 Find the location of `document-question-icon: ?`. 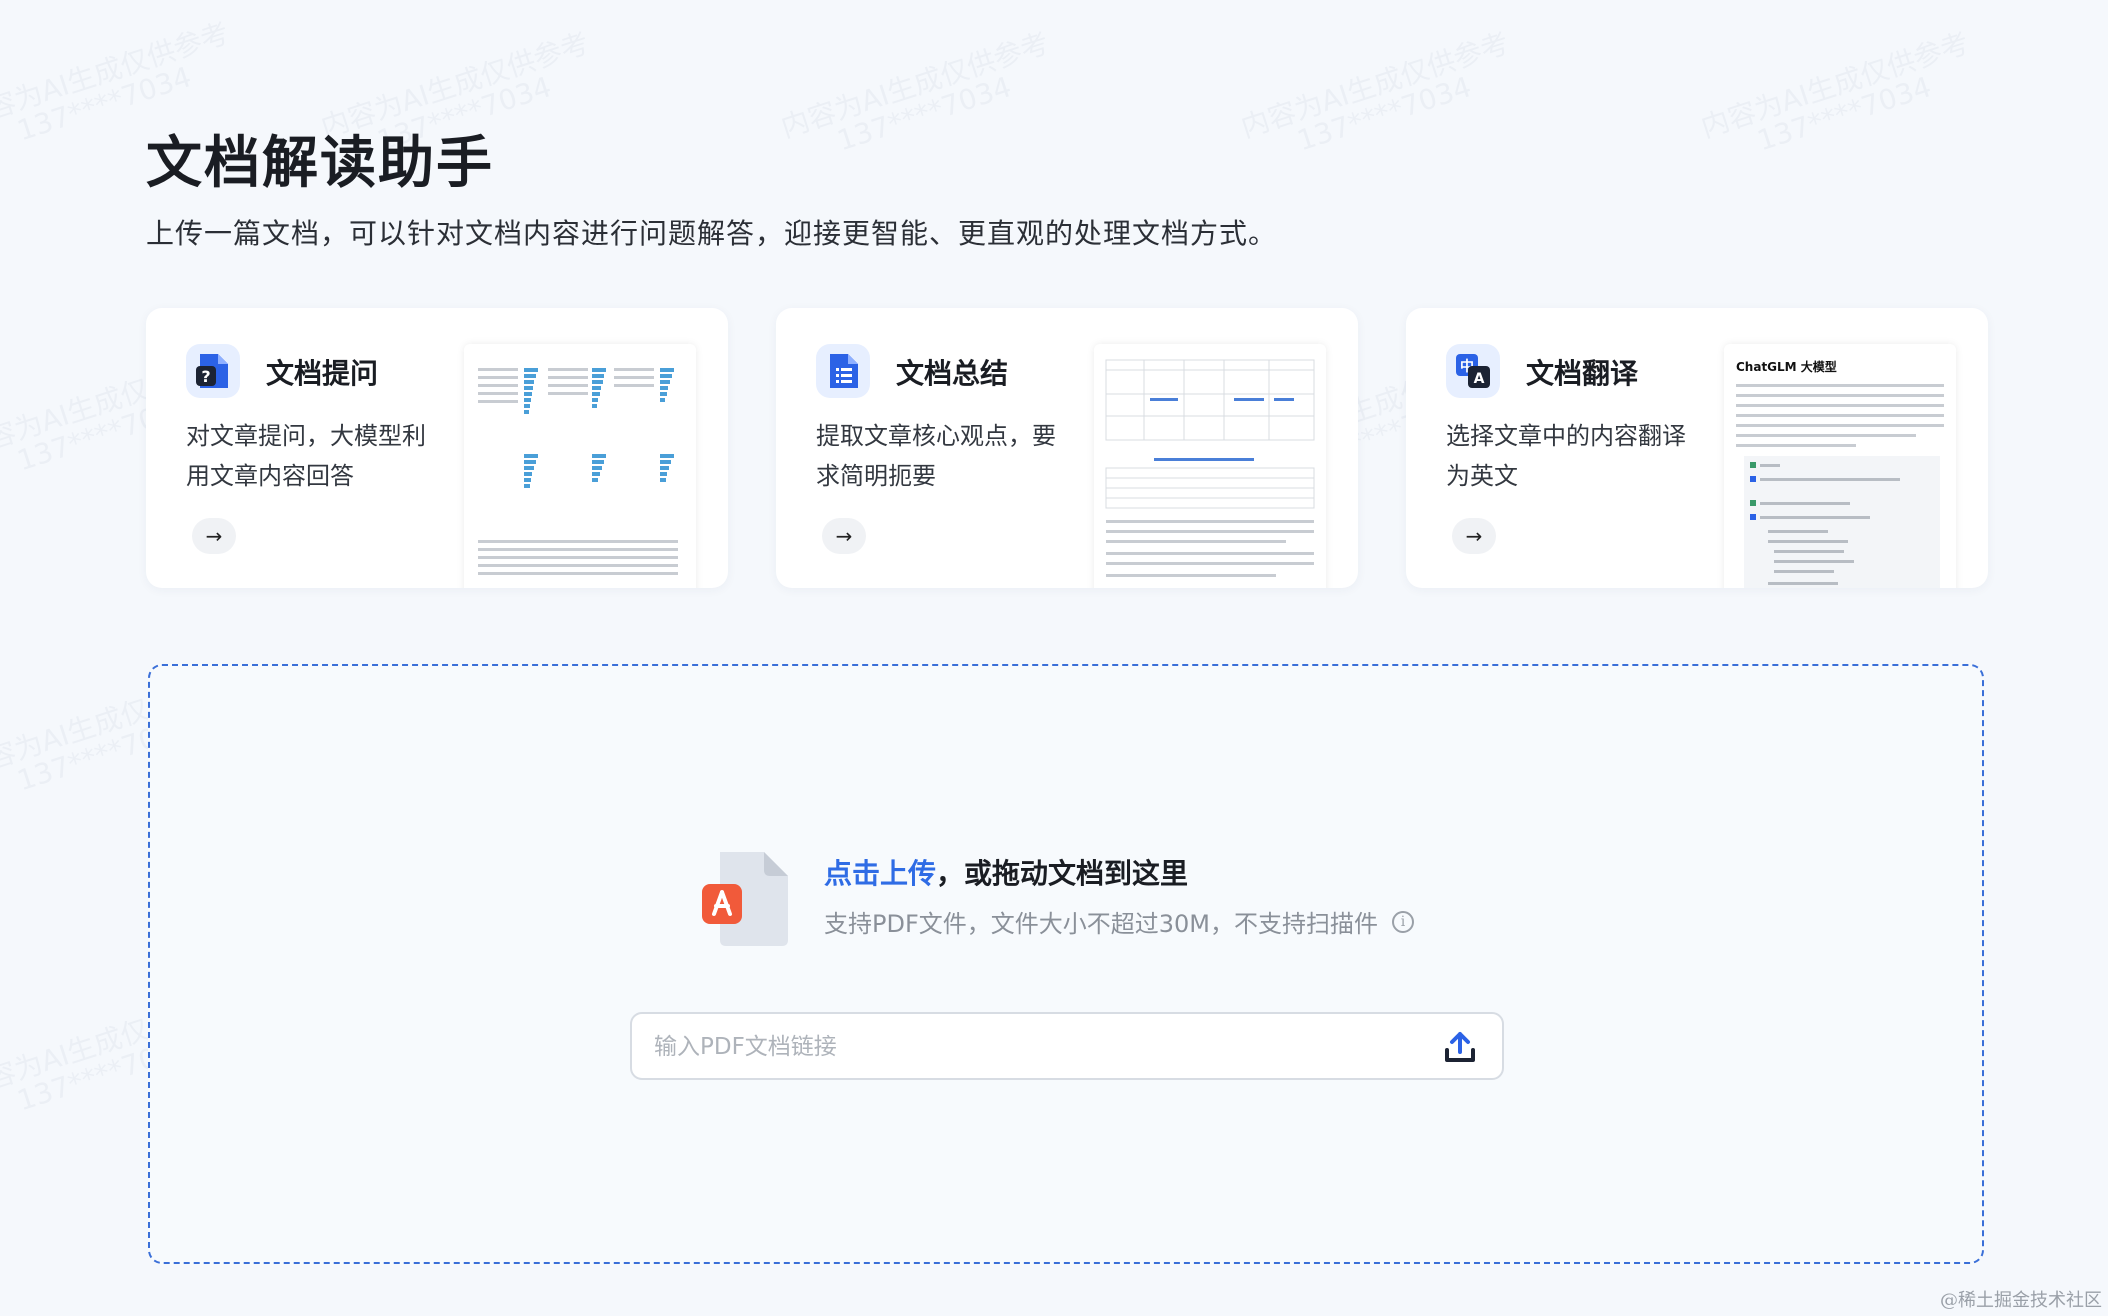

document-question-icon: ? is located at coordinates (213, 371).